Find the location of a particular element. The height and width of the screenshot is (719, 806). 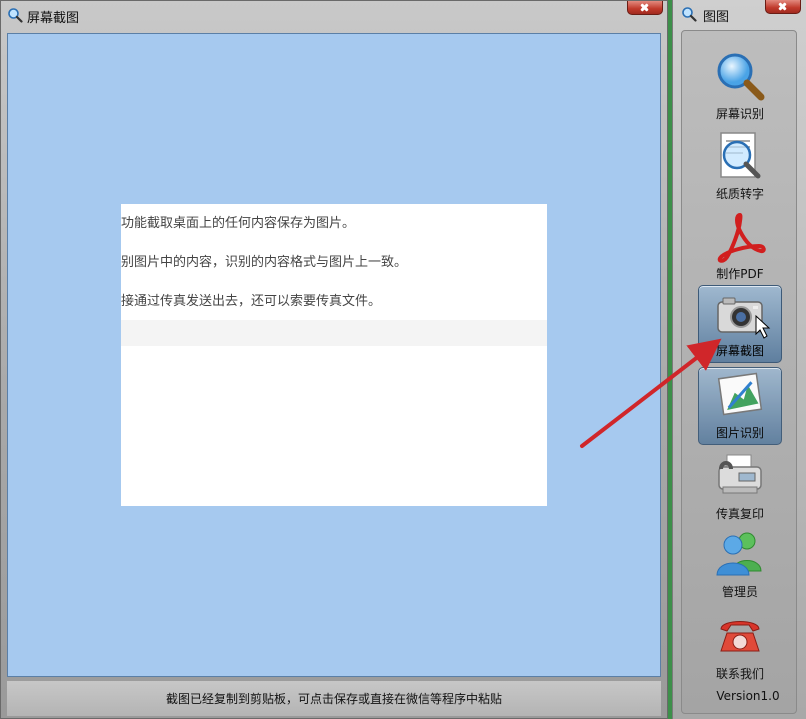

panel-close-button is located at coordinates (783, 7).